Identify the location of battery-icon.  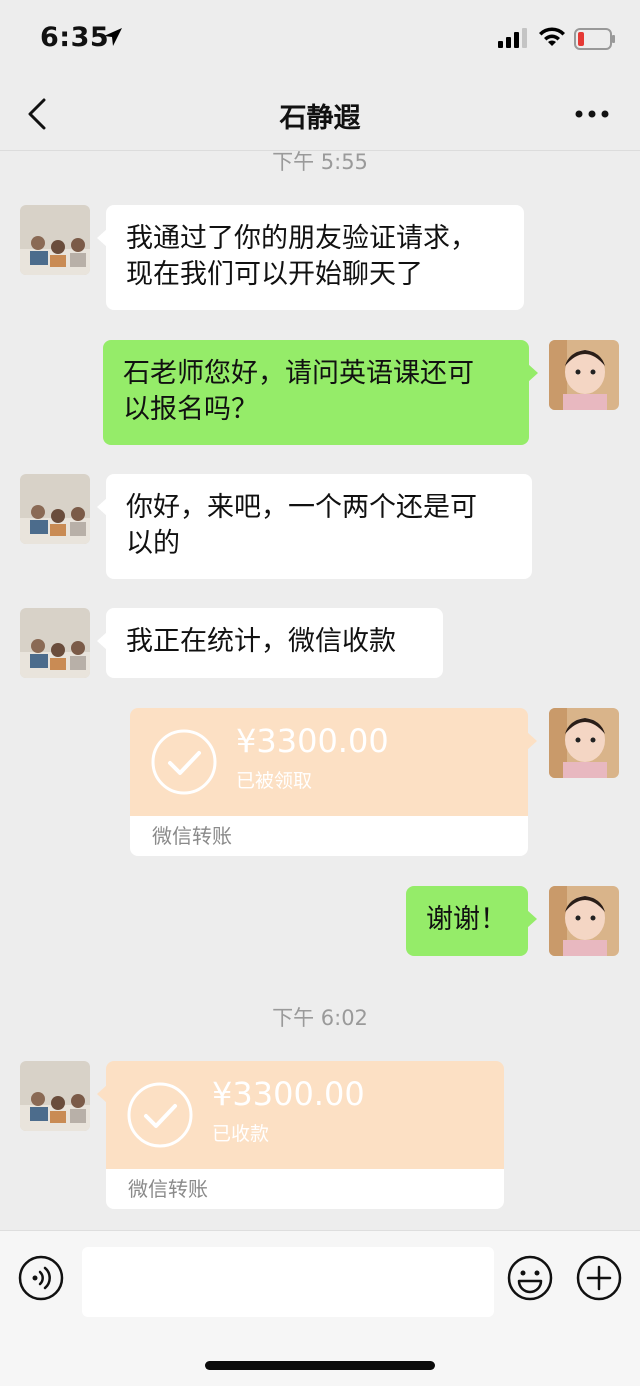
(594, 39).